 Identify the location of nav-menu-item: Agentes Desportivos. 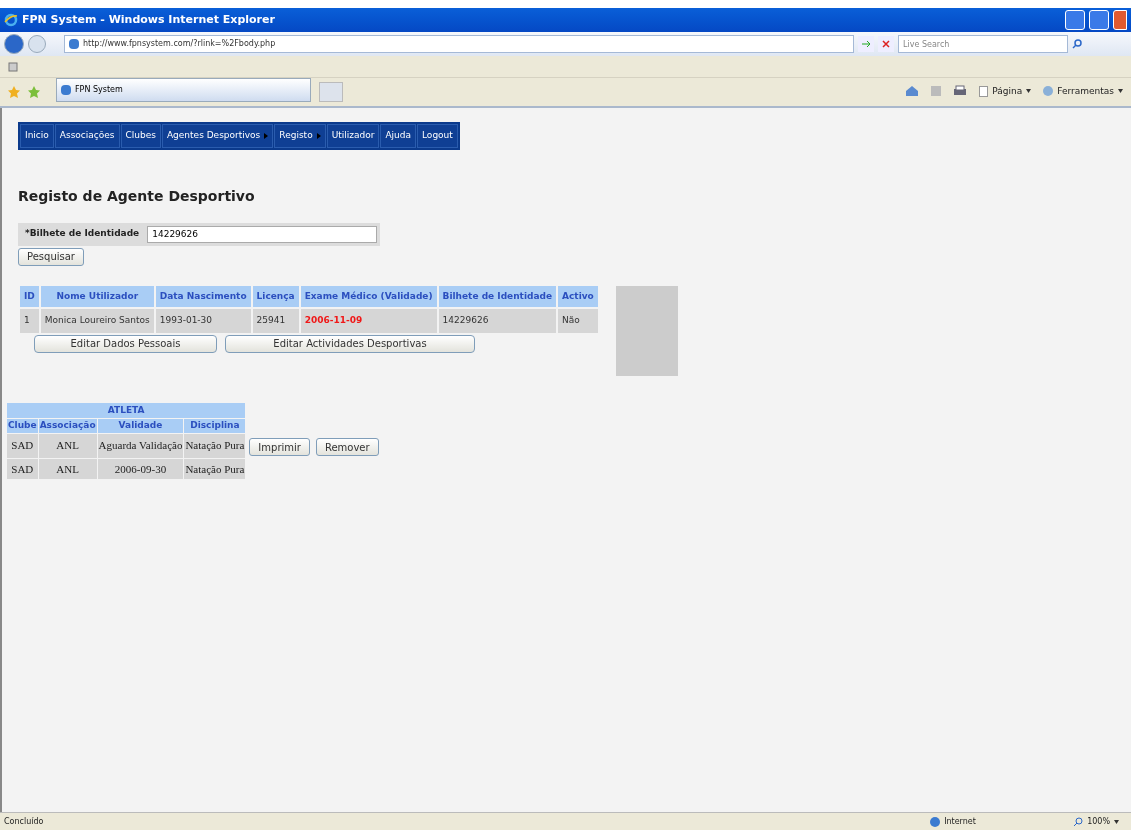
(217, 136).